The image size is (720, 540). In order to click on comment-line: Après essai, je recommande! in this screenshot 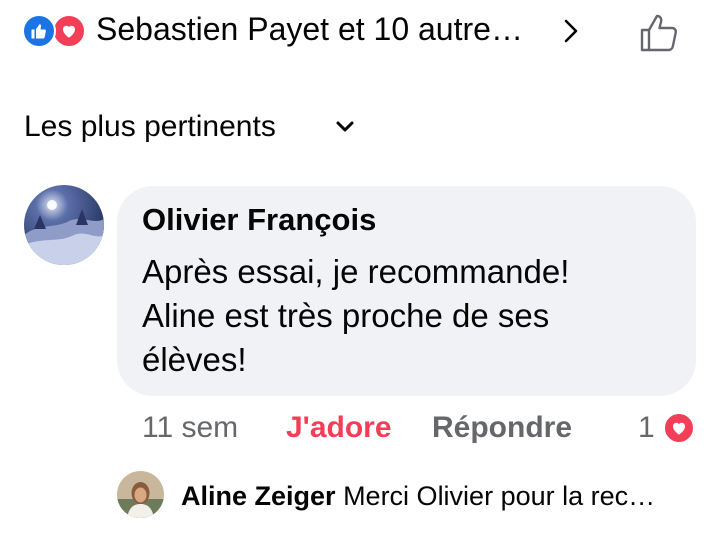, I will do `click(356, 271)`.